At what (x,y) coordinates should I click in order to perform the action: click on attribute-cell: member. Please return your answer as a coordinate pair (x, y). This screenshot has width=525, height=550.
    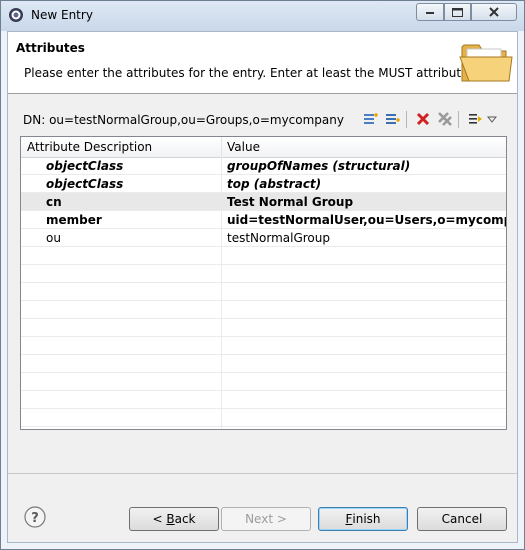
    Looking at the image, I should click on (74, 220).